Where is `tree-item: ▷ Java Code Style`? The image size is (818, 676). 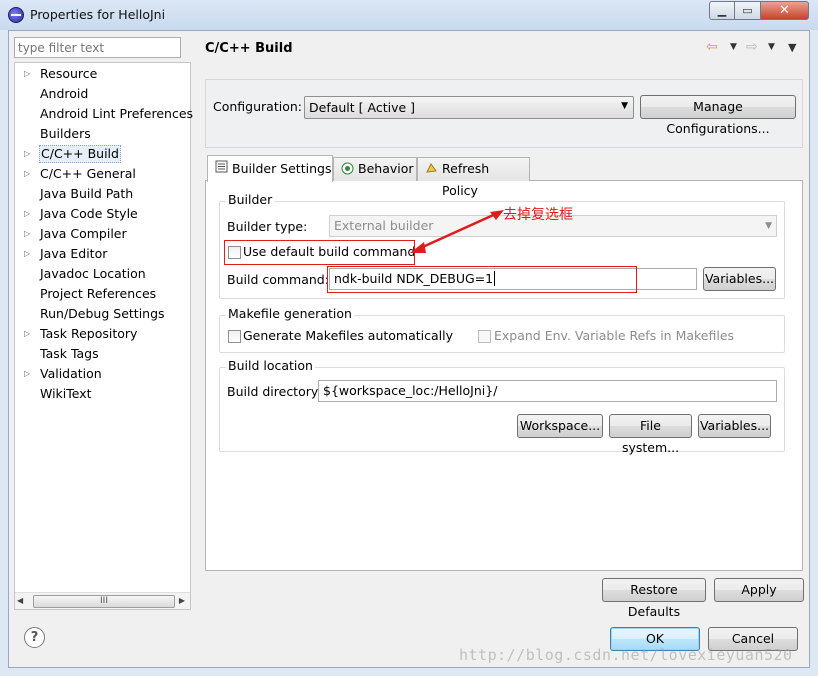
tree-item: ▷ Java Code Style is located at coordinates (102, 214).